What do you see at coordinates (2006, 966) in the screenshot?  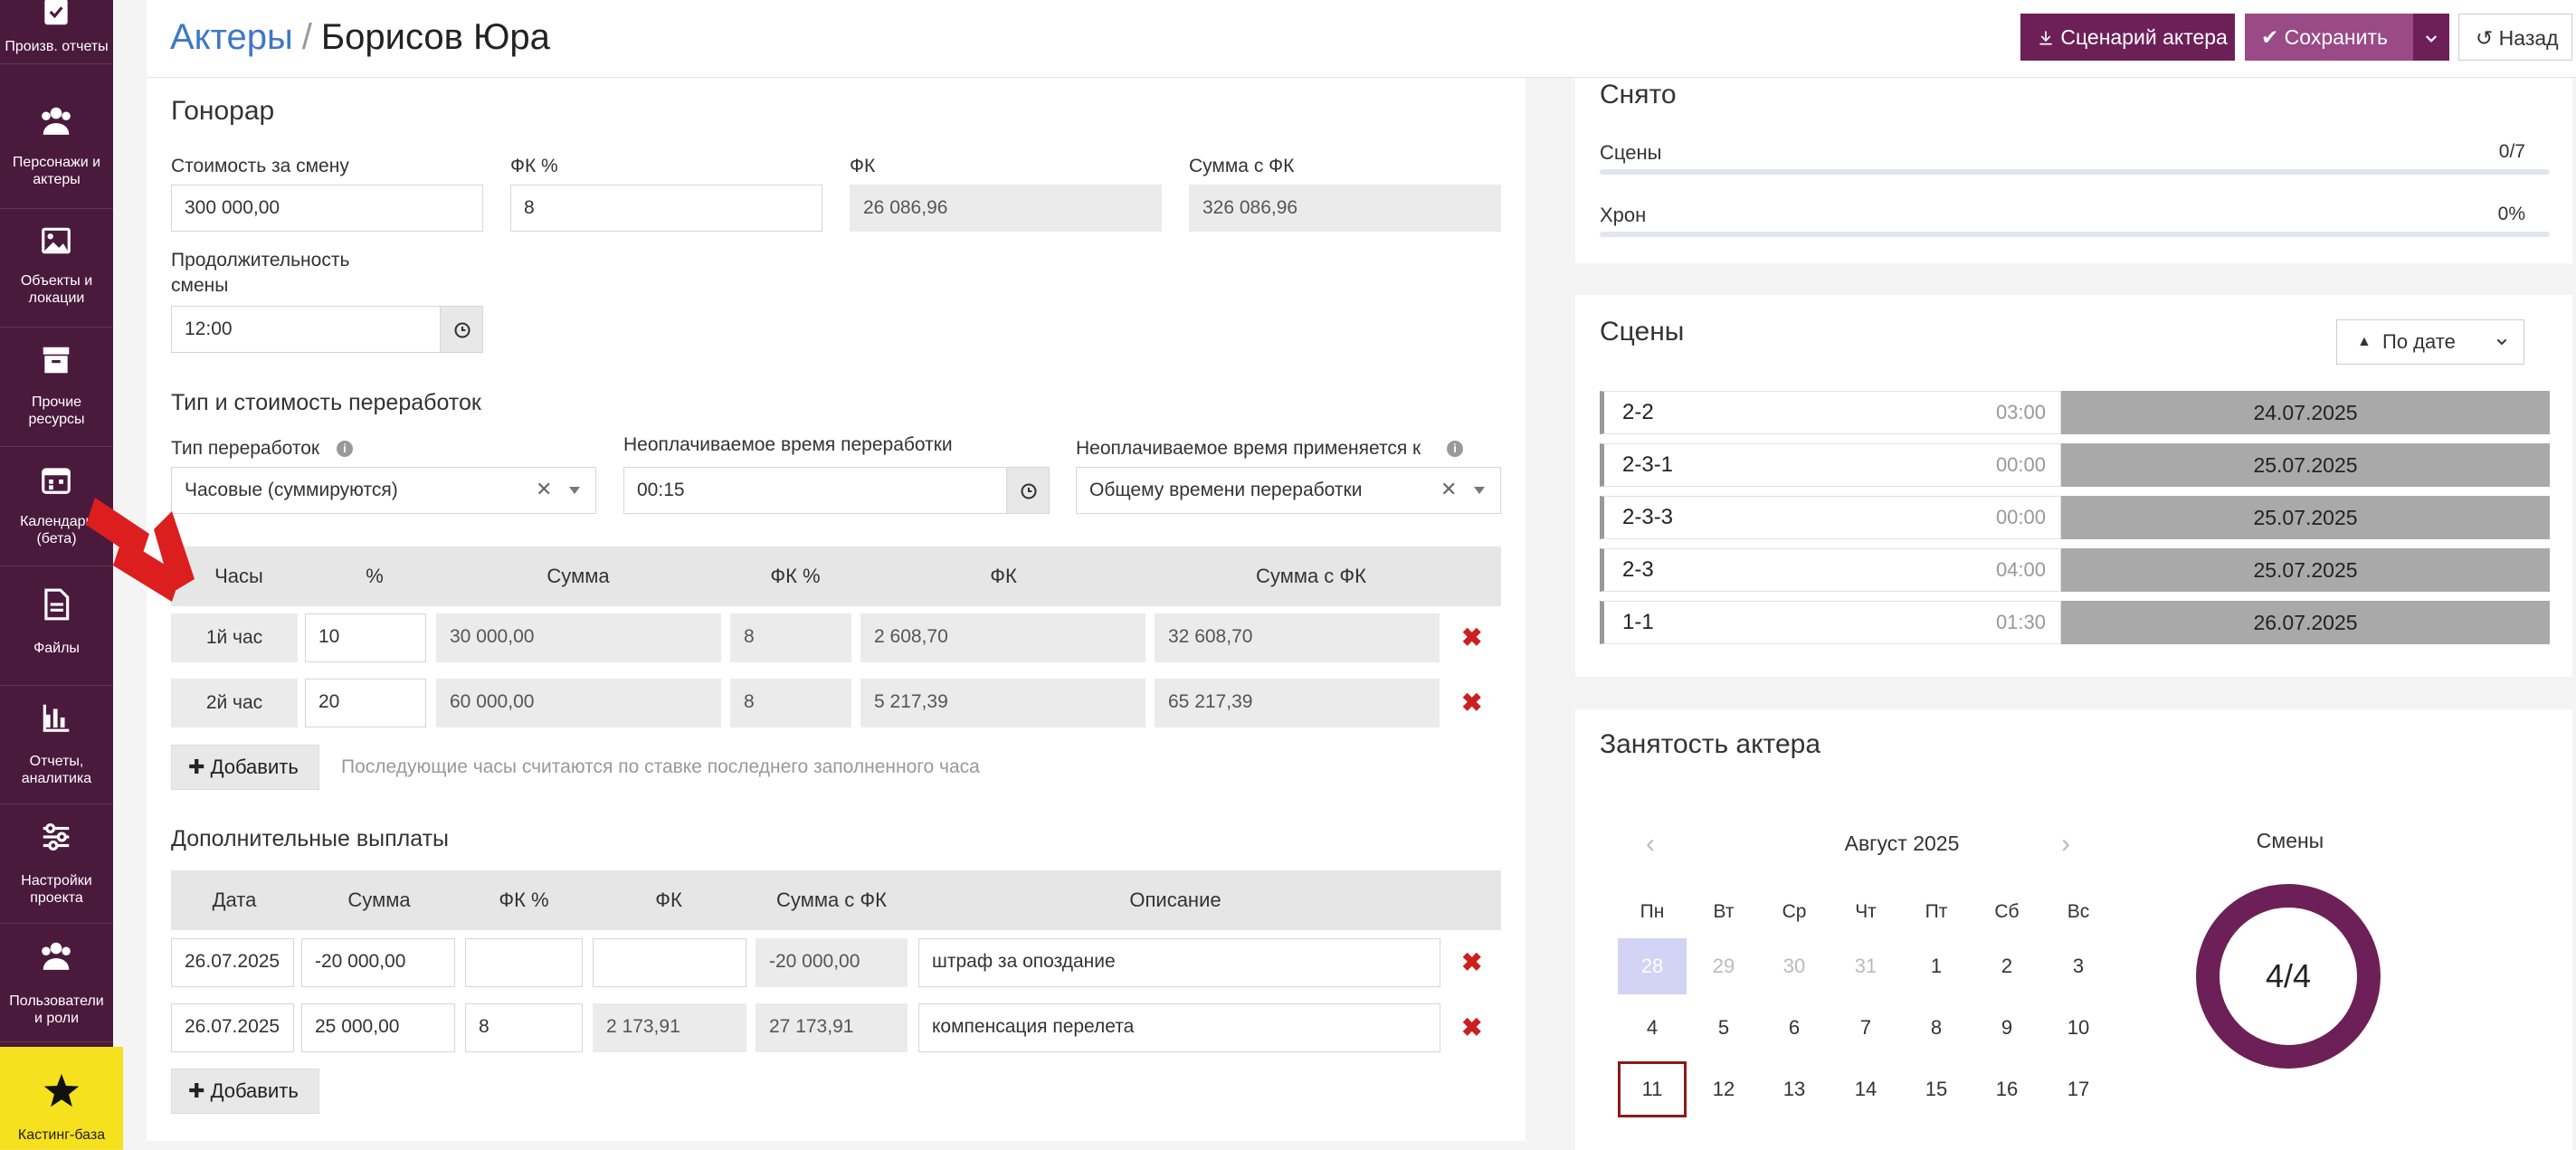 I see `calendar-day: 2` at bounding box center [2006, 966].